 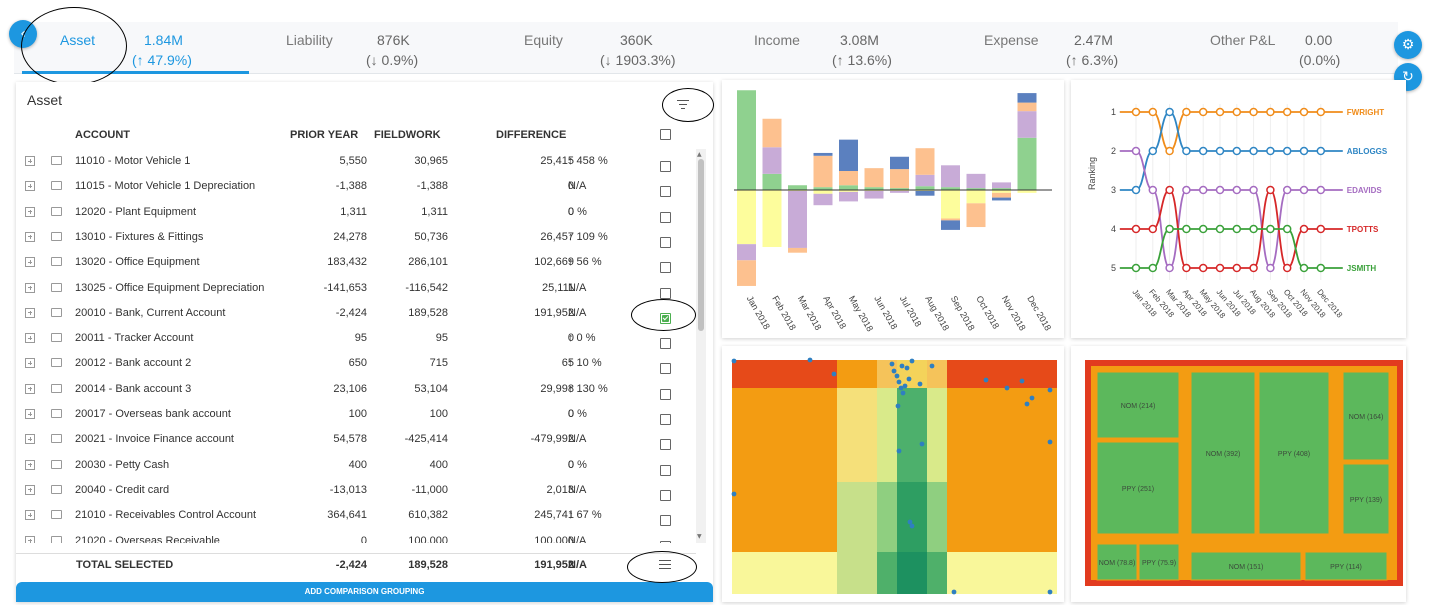 I want to click on x-tick-label: Feb 2018, so click(x=784, y=313).